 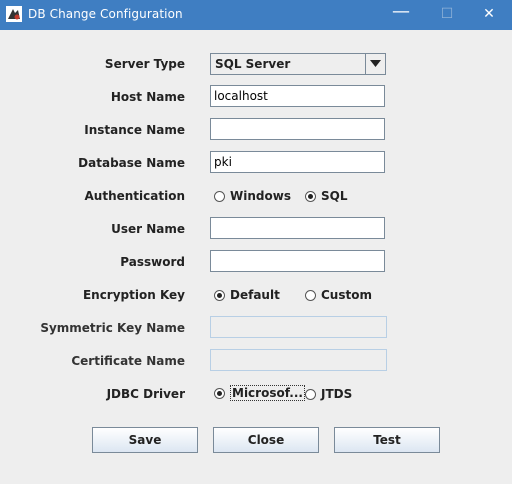 I want to click on database-name-label: Database Name, so click(x=131, y=163).